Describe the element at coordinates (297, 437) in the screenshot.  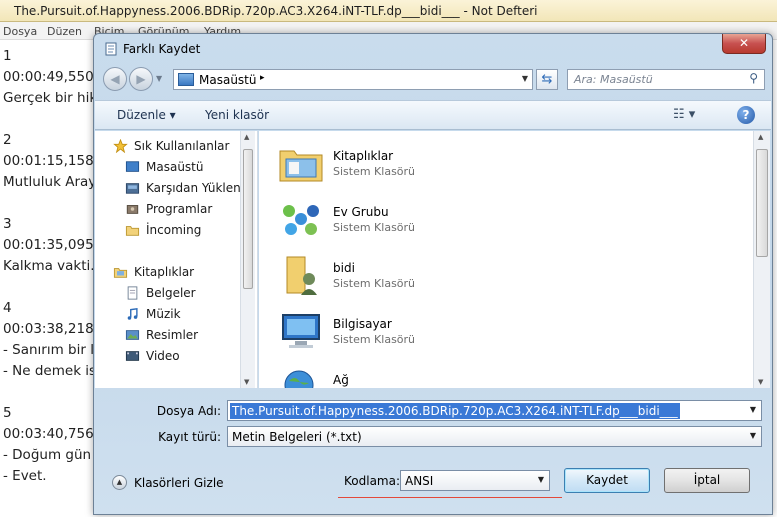
I see `savetype-value: Metin Belgeleri (*.txt)` at that location.